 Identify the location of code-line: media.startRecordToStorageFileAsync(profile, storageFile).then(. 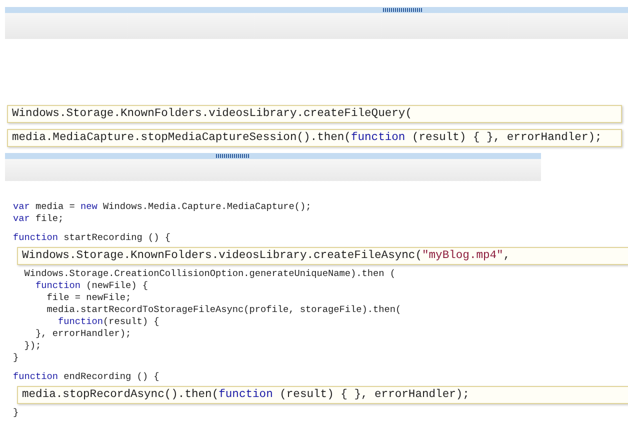
(224, 310).